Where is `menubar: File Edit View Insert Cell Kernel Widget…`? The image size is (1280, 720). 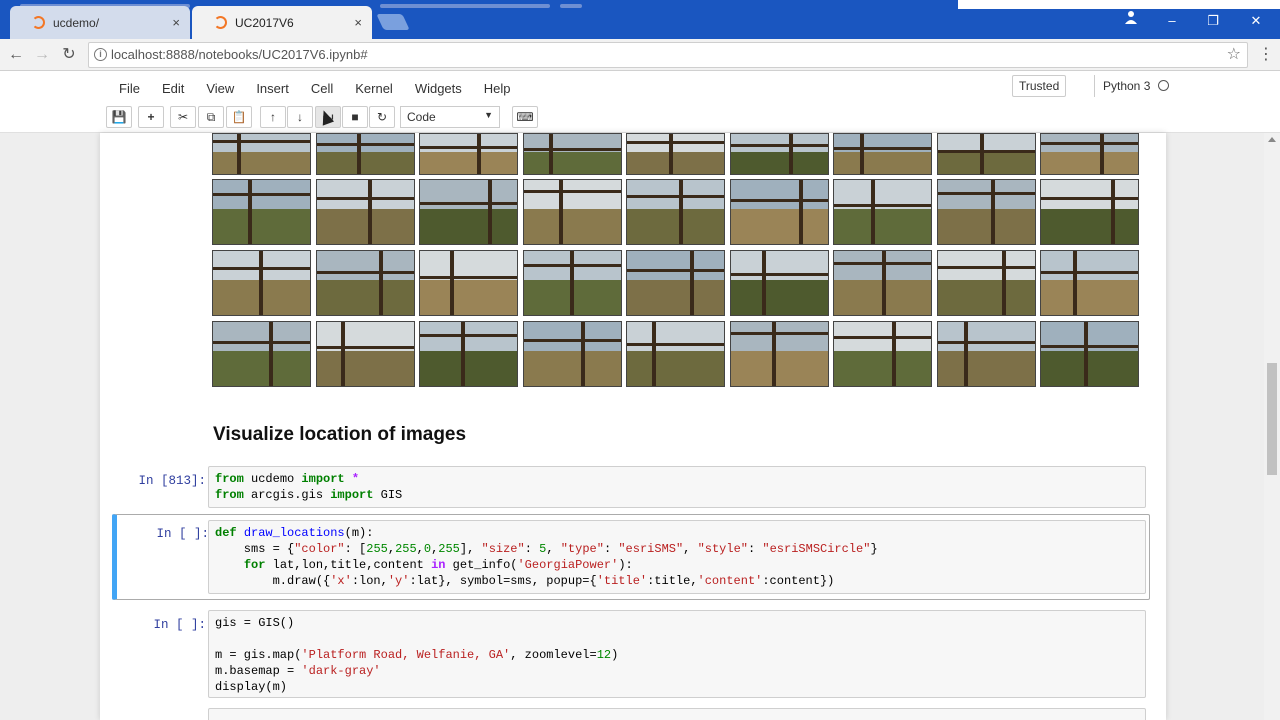 menubar: File Edit View Insert Cell Kernel Widget… is located at coordinates (315, 89).